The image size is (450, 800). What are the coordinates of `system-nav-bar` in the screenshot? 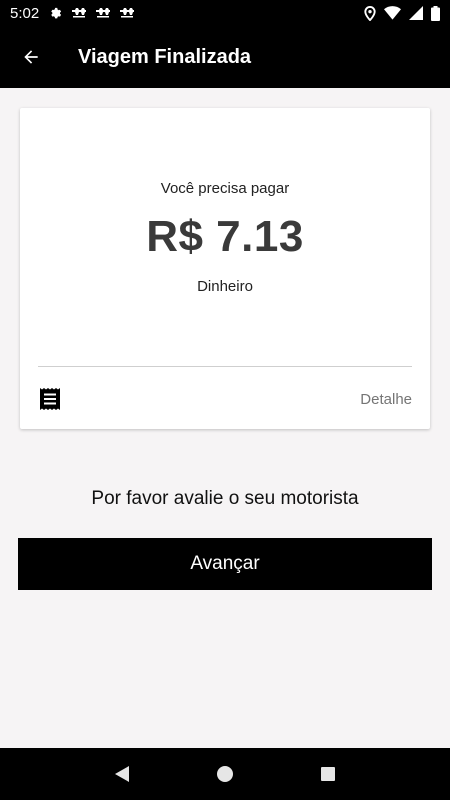 It's located at (225, 774).